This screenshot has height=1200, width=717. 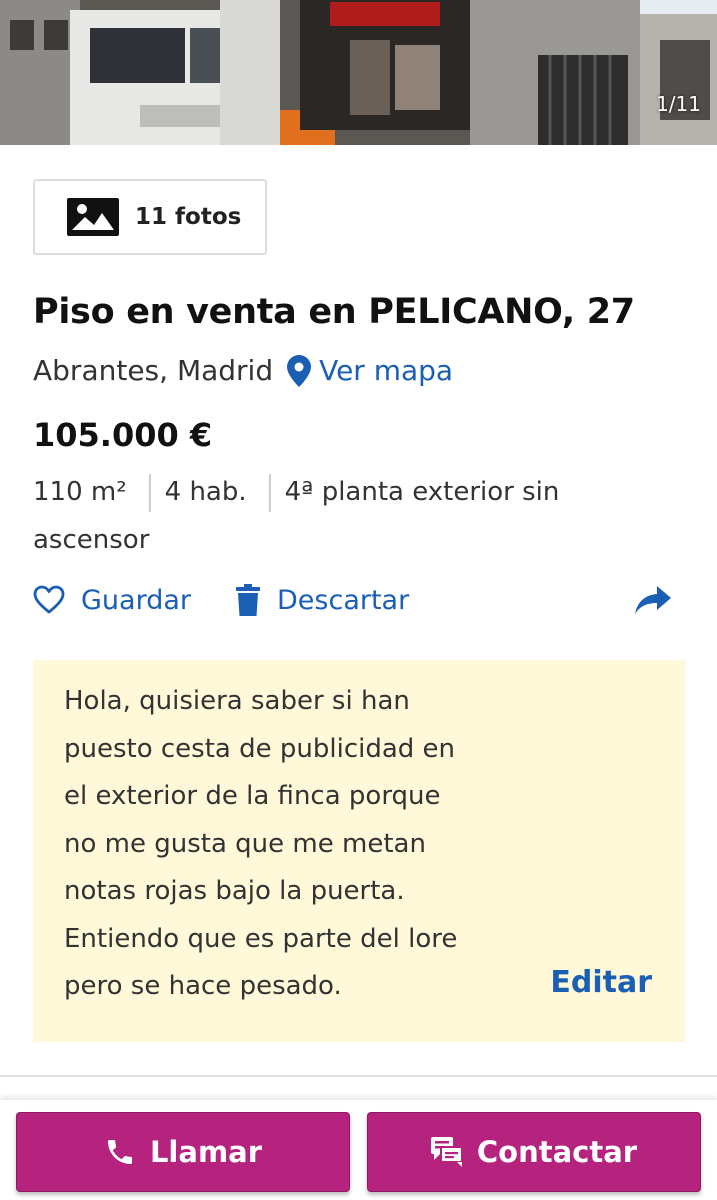 What do you see at coordinates (49, 599) in the screenshot?
I see `heart-icon` at bounding box center [49, 599].